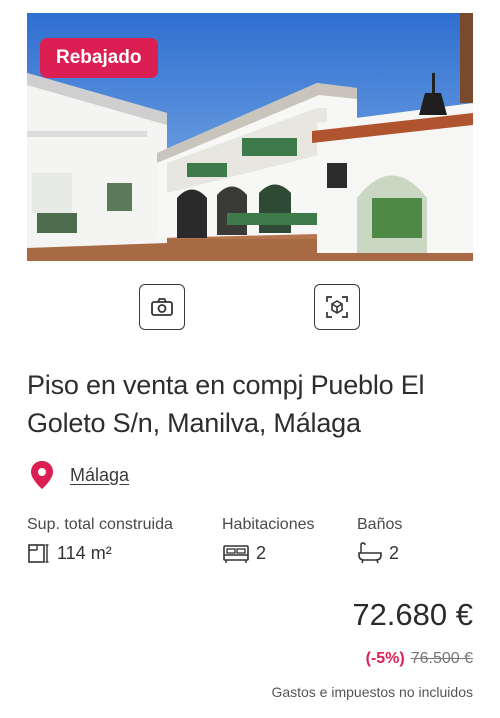 The image size is (500, 718). Describe the element at coordinates (236, 554) in the screenshot. I see `bed-icon` at that location.